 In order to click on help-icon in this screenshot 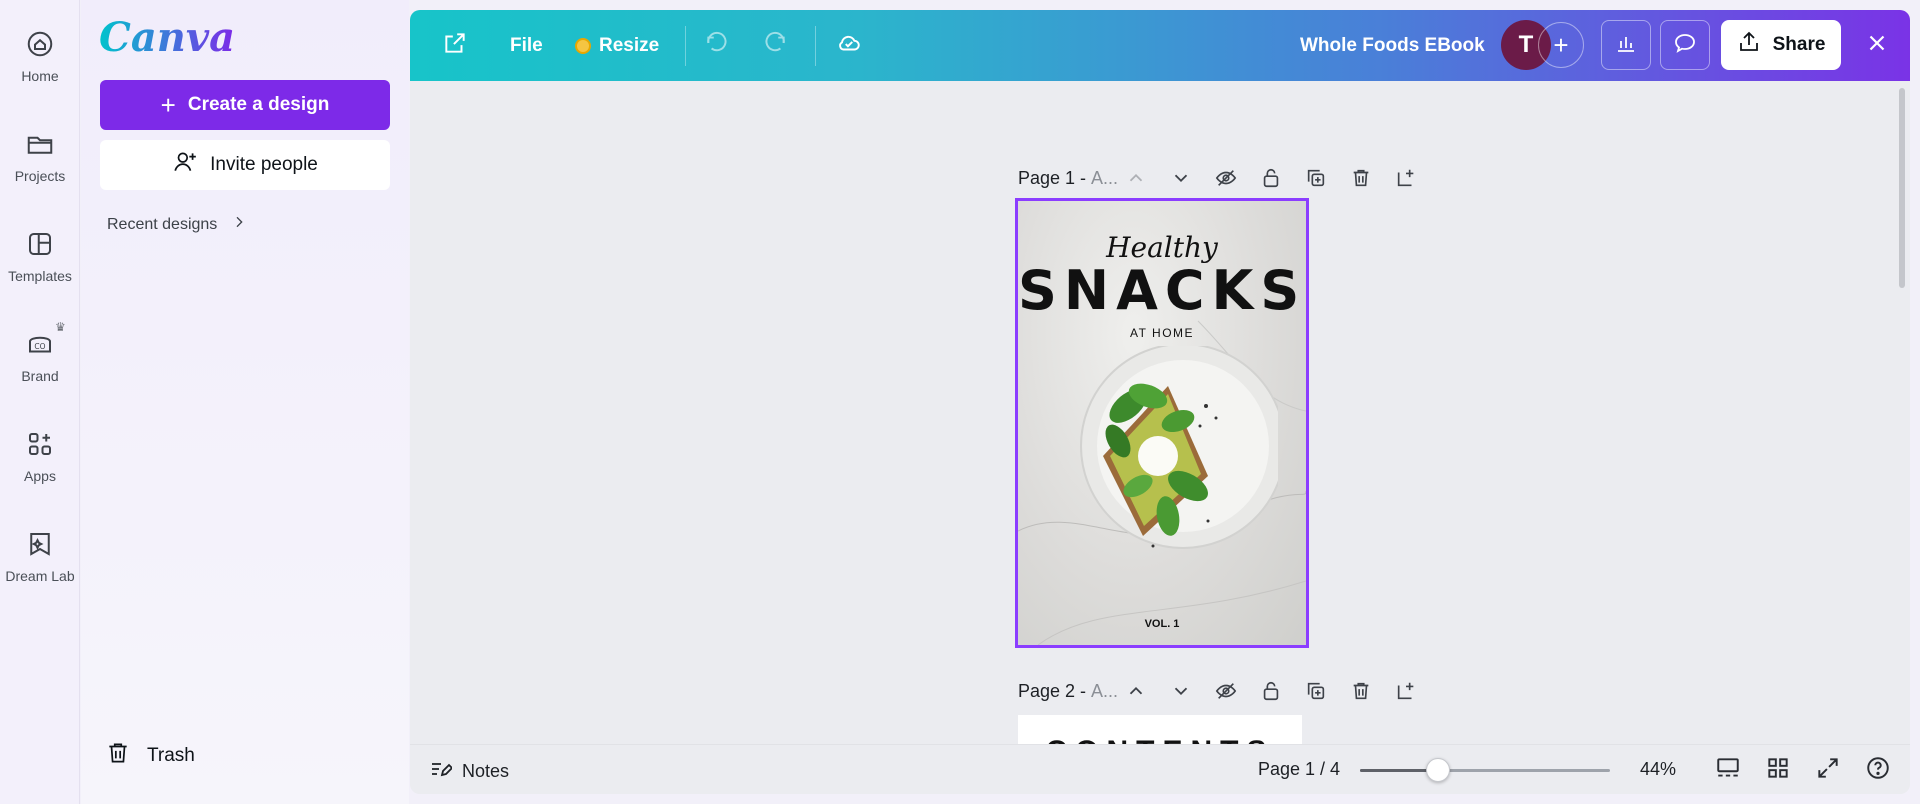, I will do `click(1878, 770)`.